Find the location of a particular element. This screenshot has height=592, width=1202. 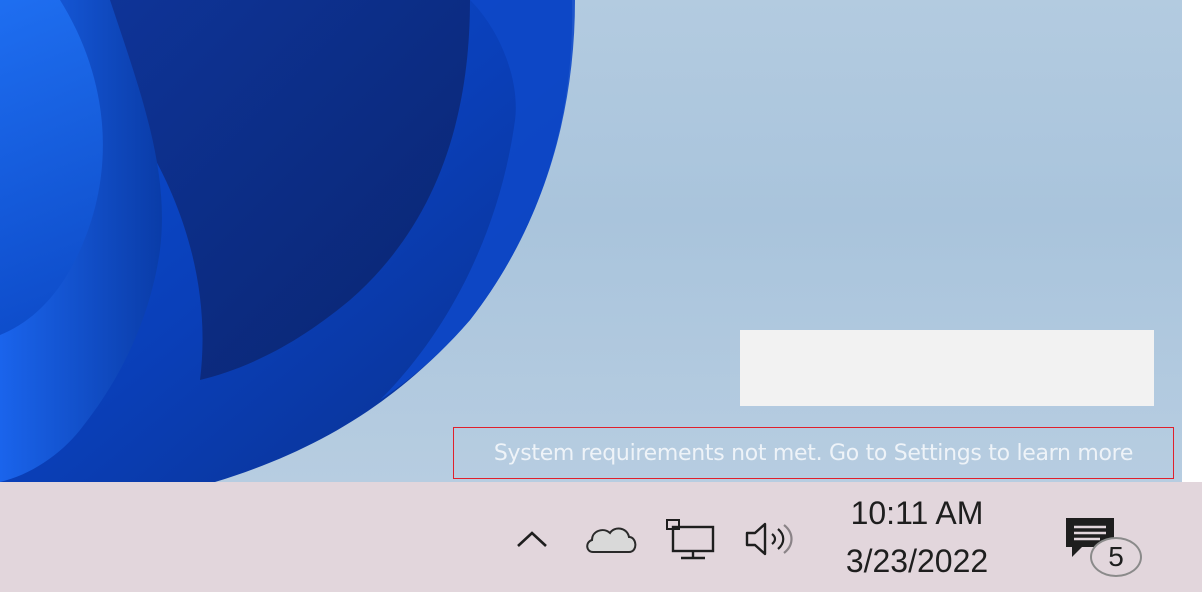

volume-button is located at coordinates (770, 539).